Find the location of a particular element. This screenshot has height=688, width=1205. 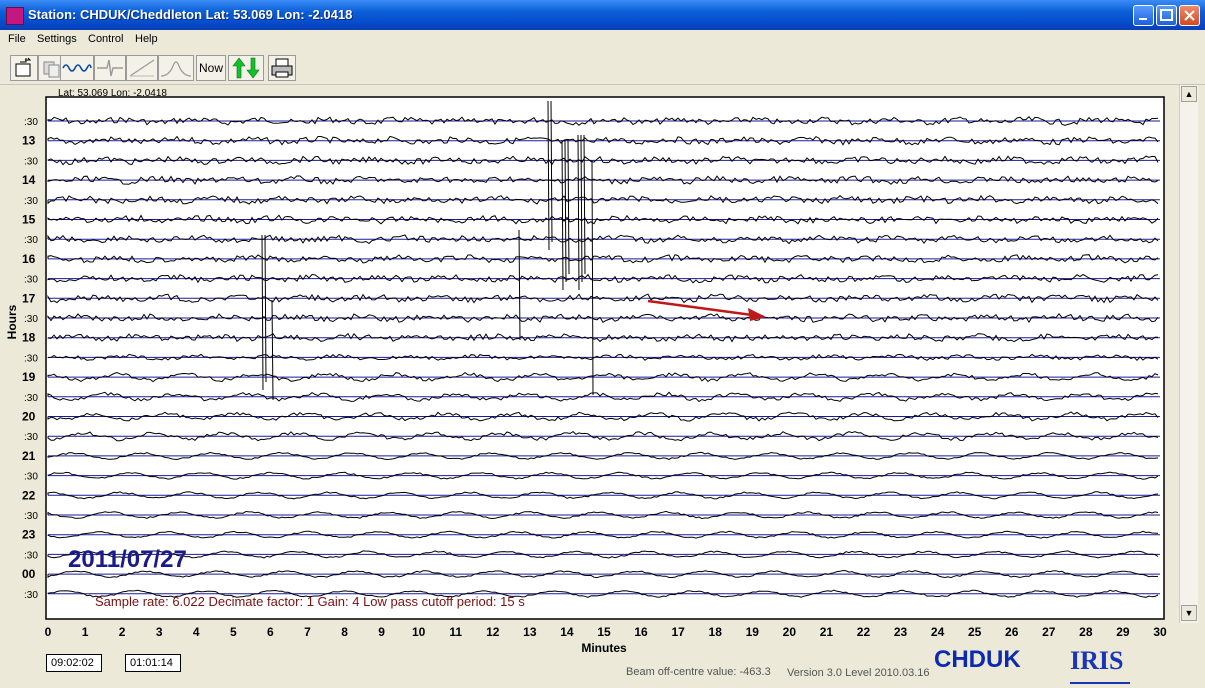

filter-icon is located at coordinates (110, 68).